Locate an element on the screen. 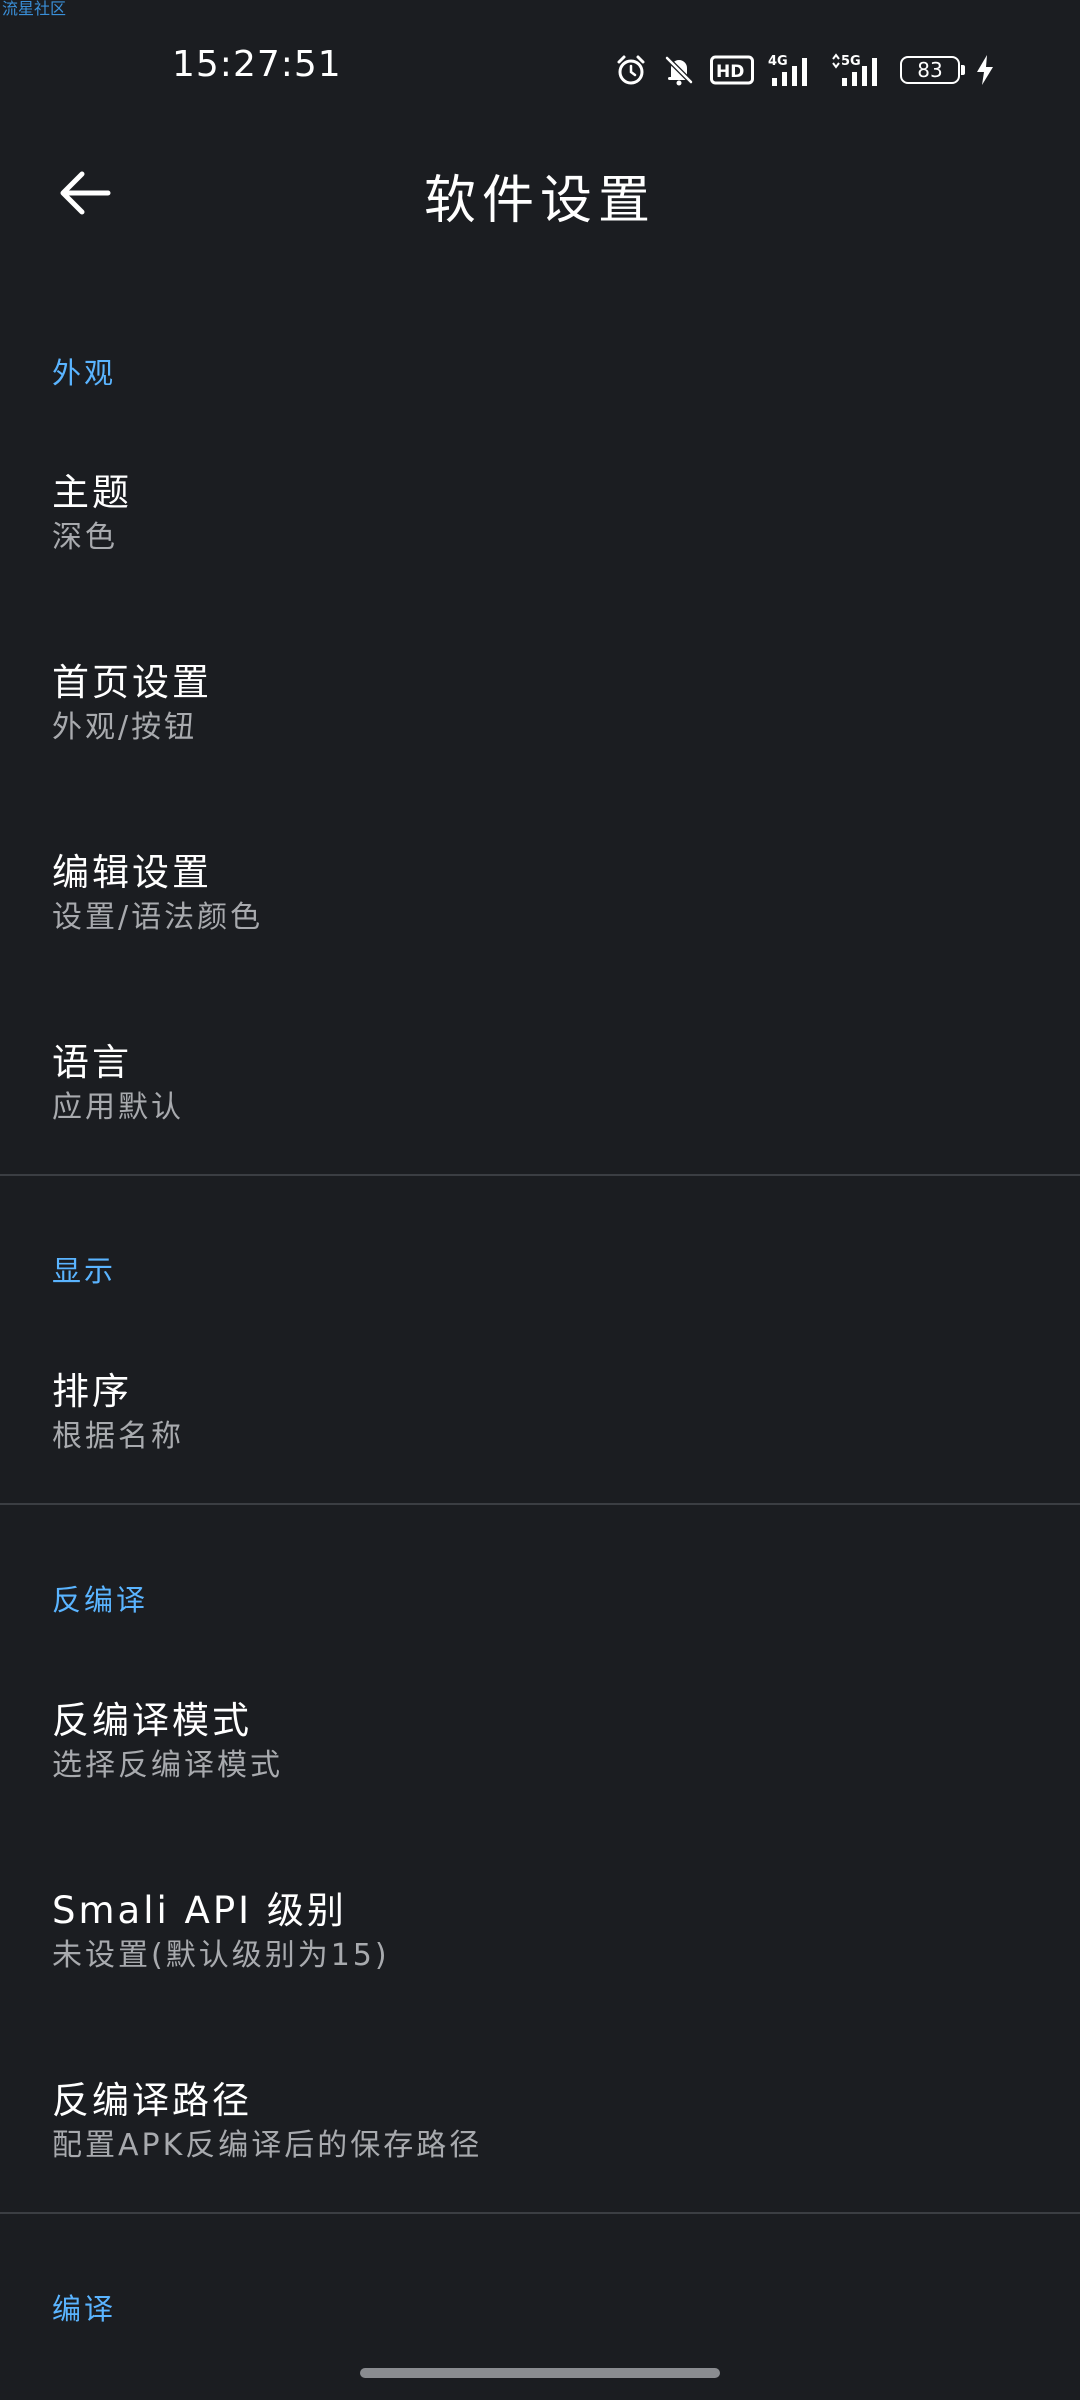  battery-level: 83 is located at coordinates (930, 70).